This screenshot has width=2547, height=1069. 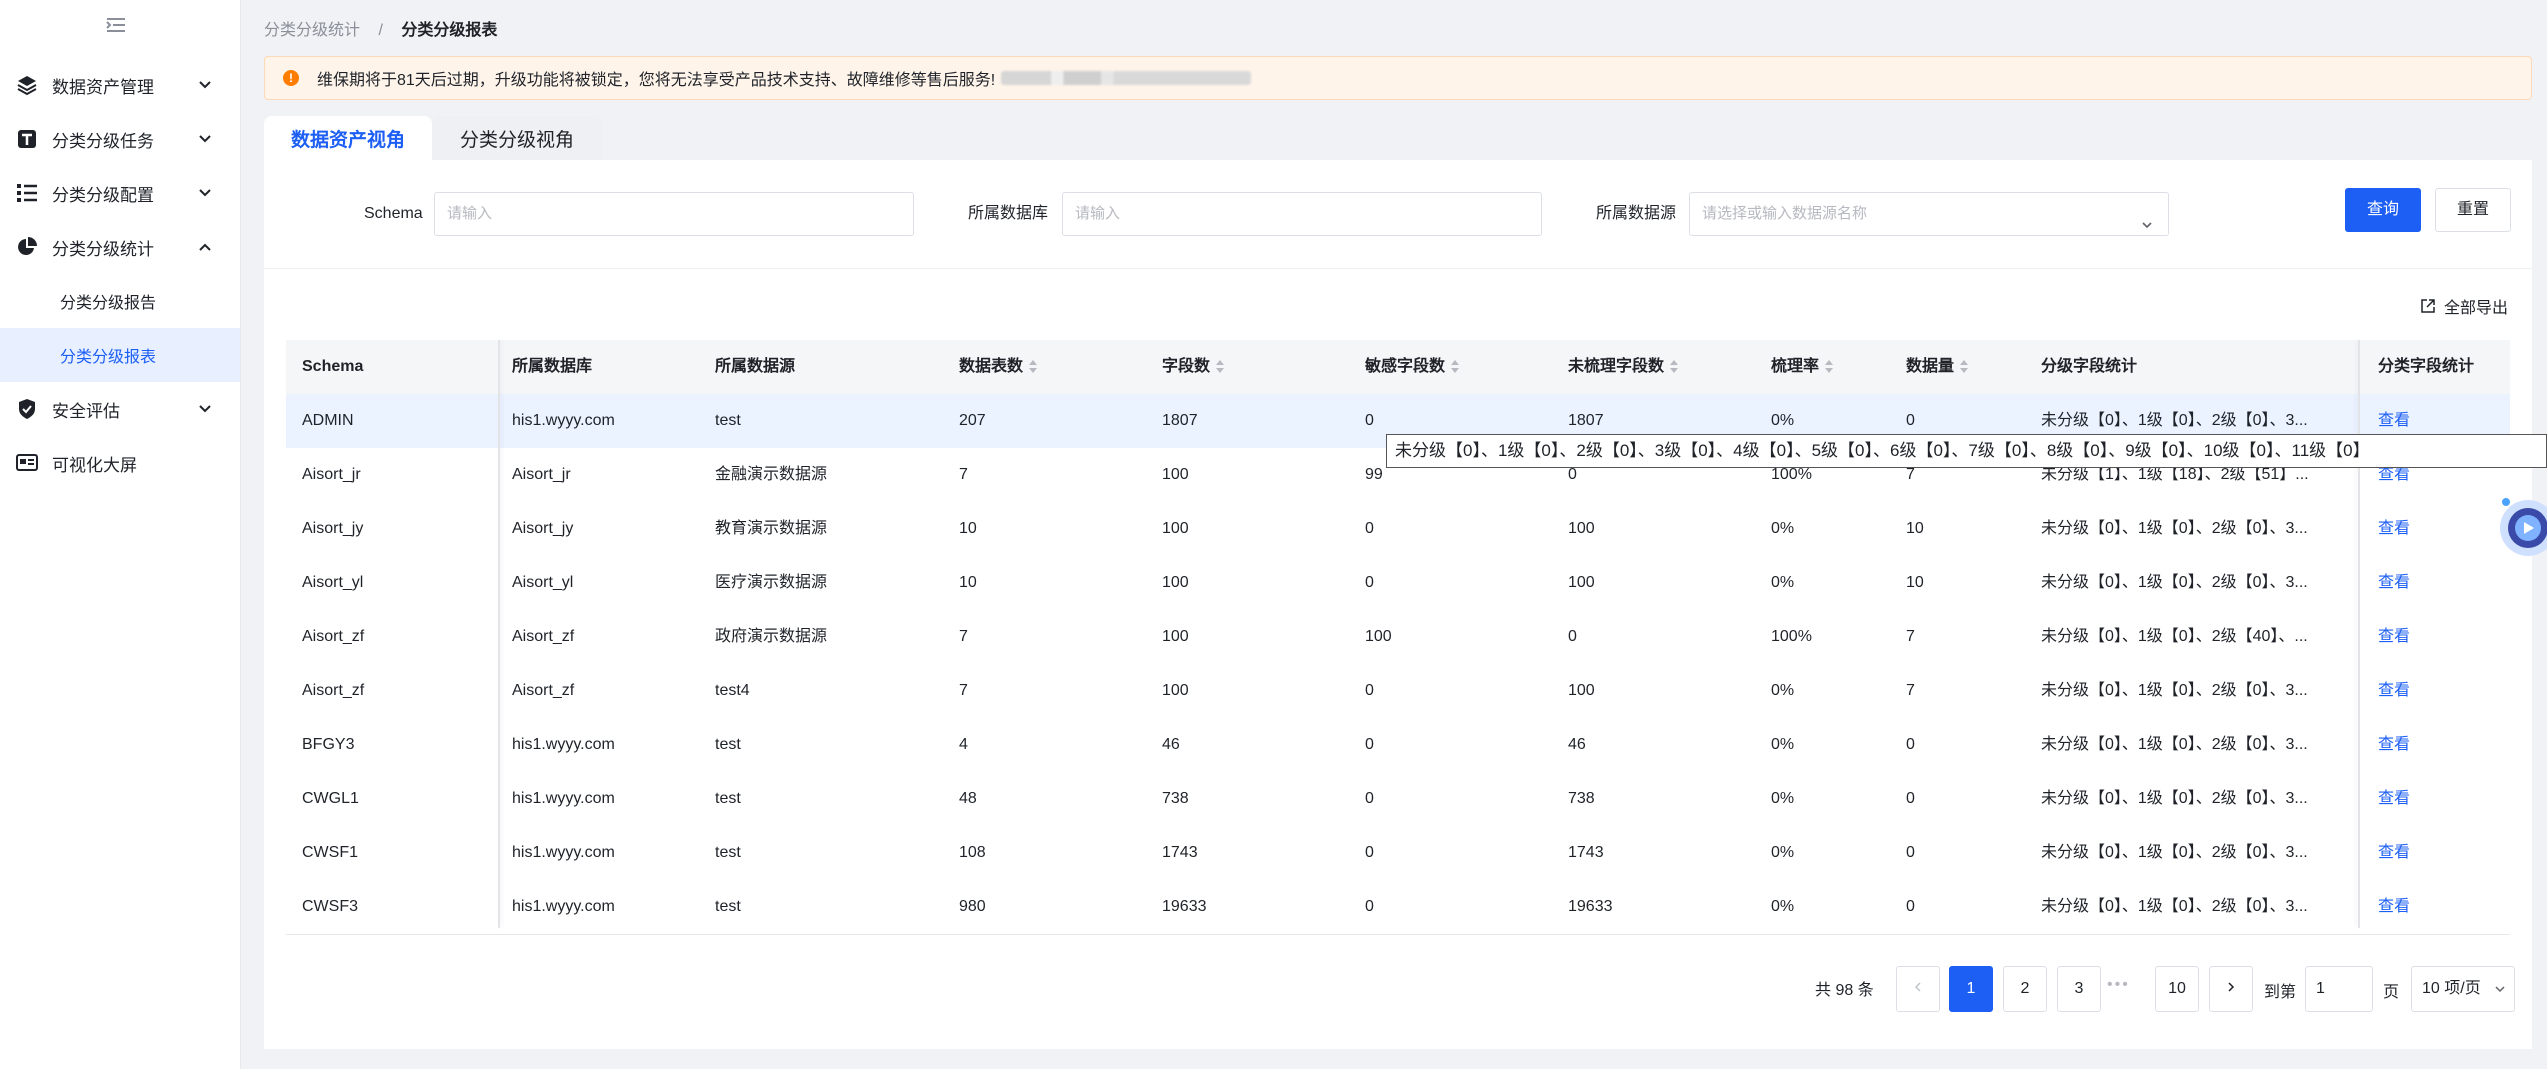 What do you see at coordinates (120, 463) in the screenshot?
I see `sidebar-item-dashboard: 可视化大屏` at bounding box center [120, 463].